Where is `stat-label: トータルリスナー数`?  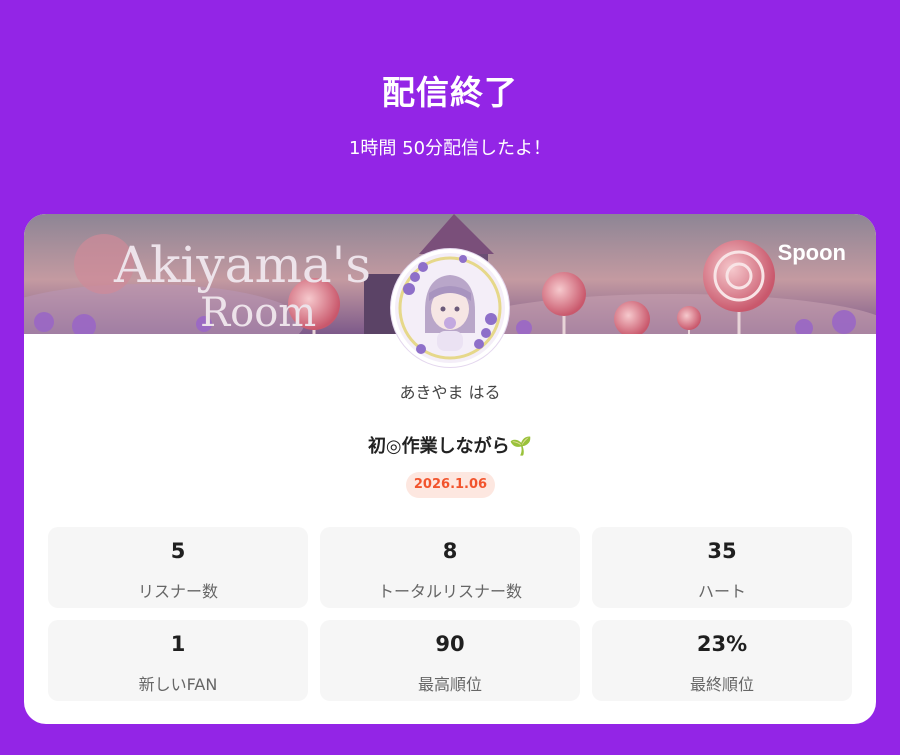
stat-label: トータルリスナー数 is located at coordinates (449, 591).